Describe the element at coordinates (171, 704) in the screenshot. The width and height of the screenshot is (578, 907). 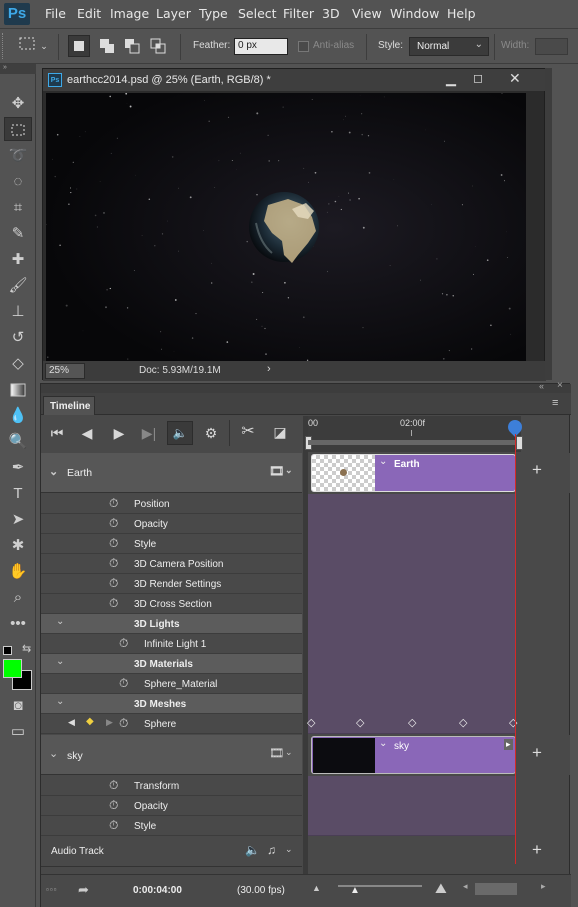
I see `group-row-3d-meshes: ⌄ 3D Meshes` at that location.